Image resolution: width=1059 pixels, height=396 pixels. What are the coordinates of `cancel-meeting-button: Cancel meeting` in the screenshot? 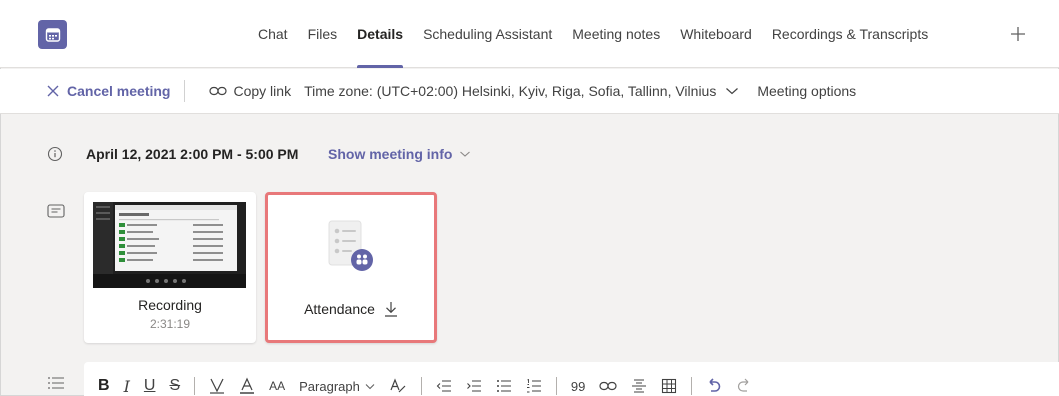 It's located at (108, 91).